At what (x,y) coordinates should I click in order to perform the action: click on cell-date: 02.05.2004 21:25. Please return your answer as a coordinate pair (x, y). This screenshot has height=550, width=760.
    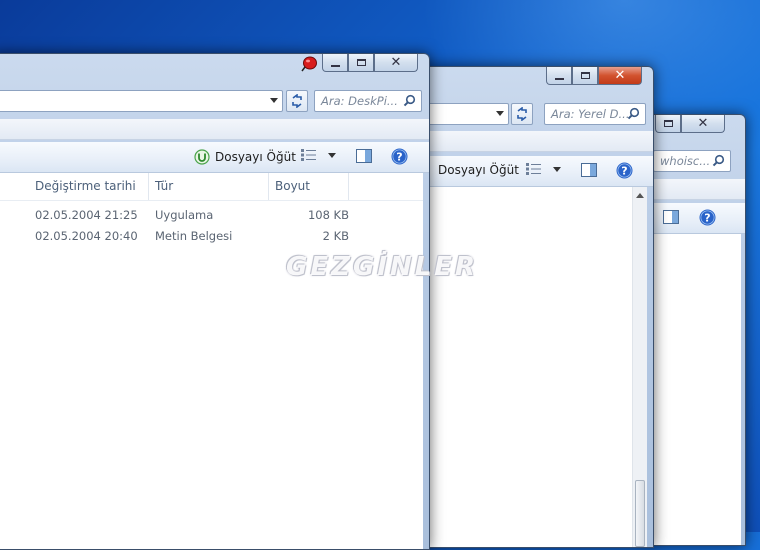
    Looking at the image, I should click on (86, 215).